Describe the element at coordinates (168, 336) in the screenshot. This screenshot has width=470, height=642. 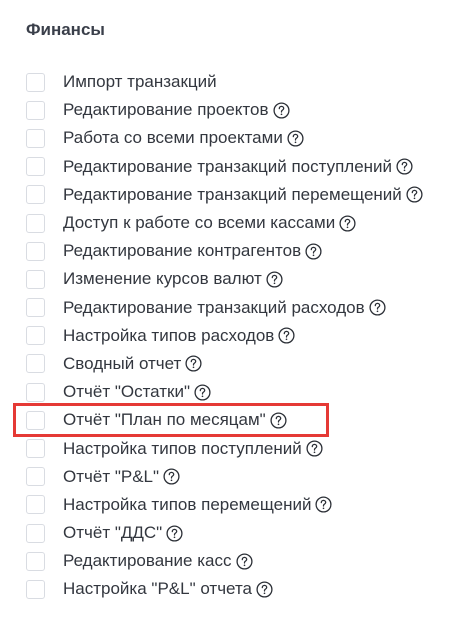
I see `permission-label: Настройка типов расходов` at that location.